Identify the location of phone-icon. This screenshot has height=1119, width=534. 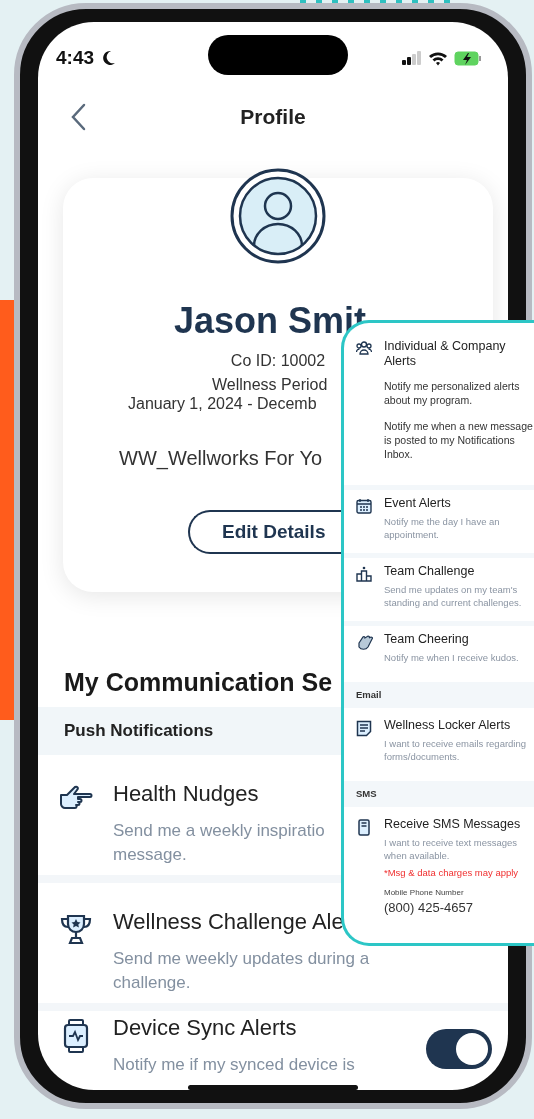
(364, 827).